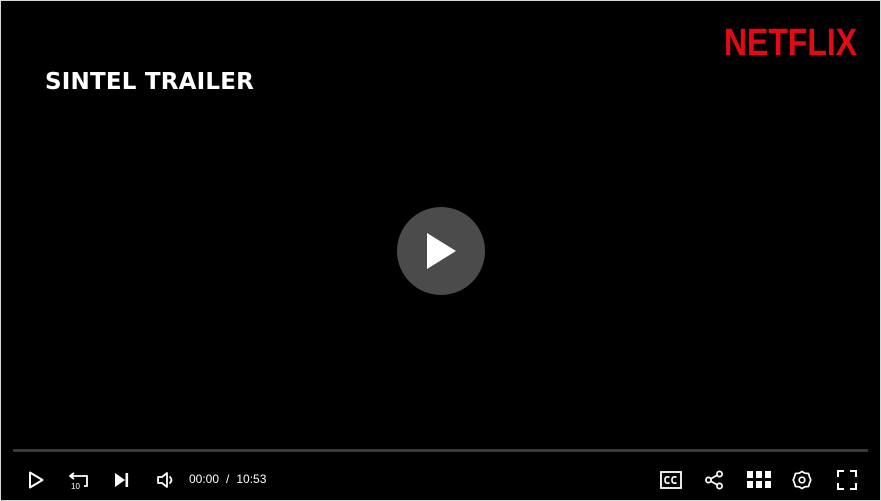 This screenshot has width=881, height=501. I want to click on captions-button, so click(671, 480).